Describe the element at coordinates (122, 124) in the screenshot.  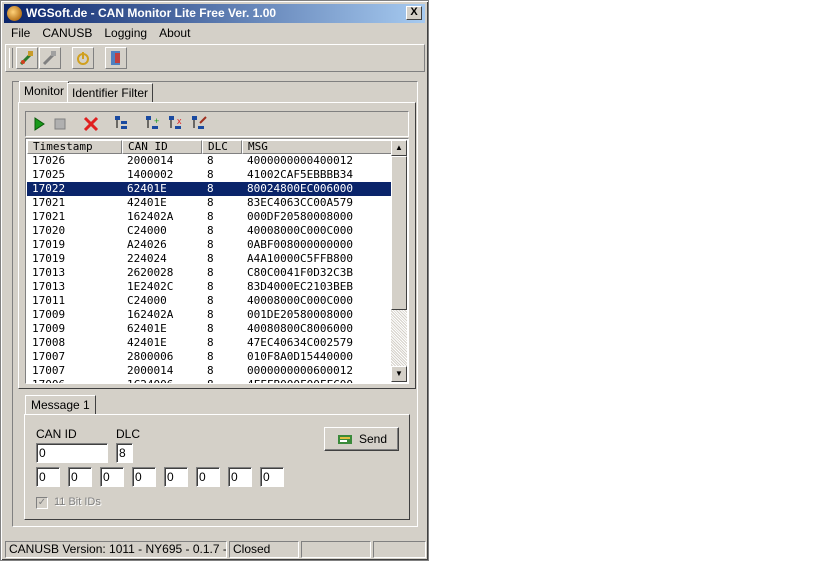
I see `tree-list-button` at that location.